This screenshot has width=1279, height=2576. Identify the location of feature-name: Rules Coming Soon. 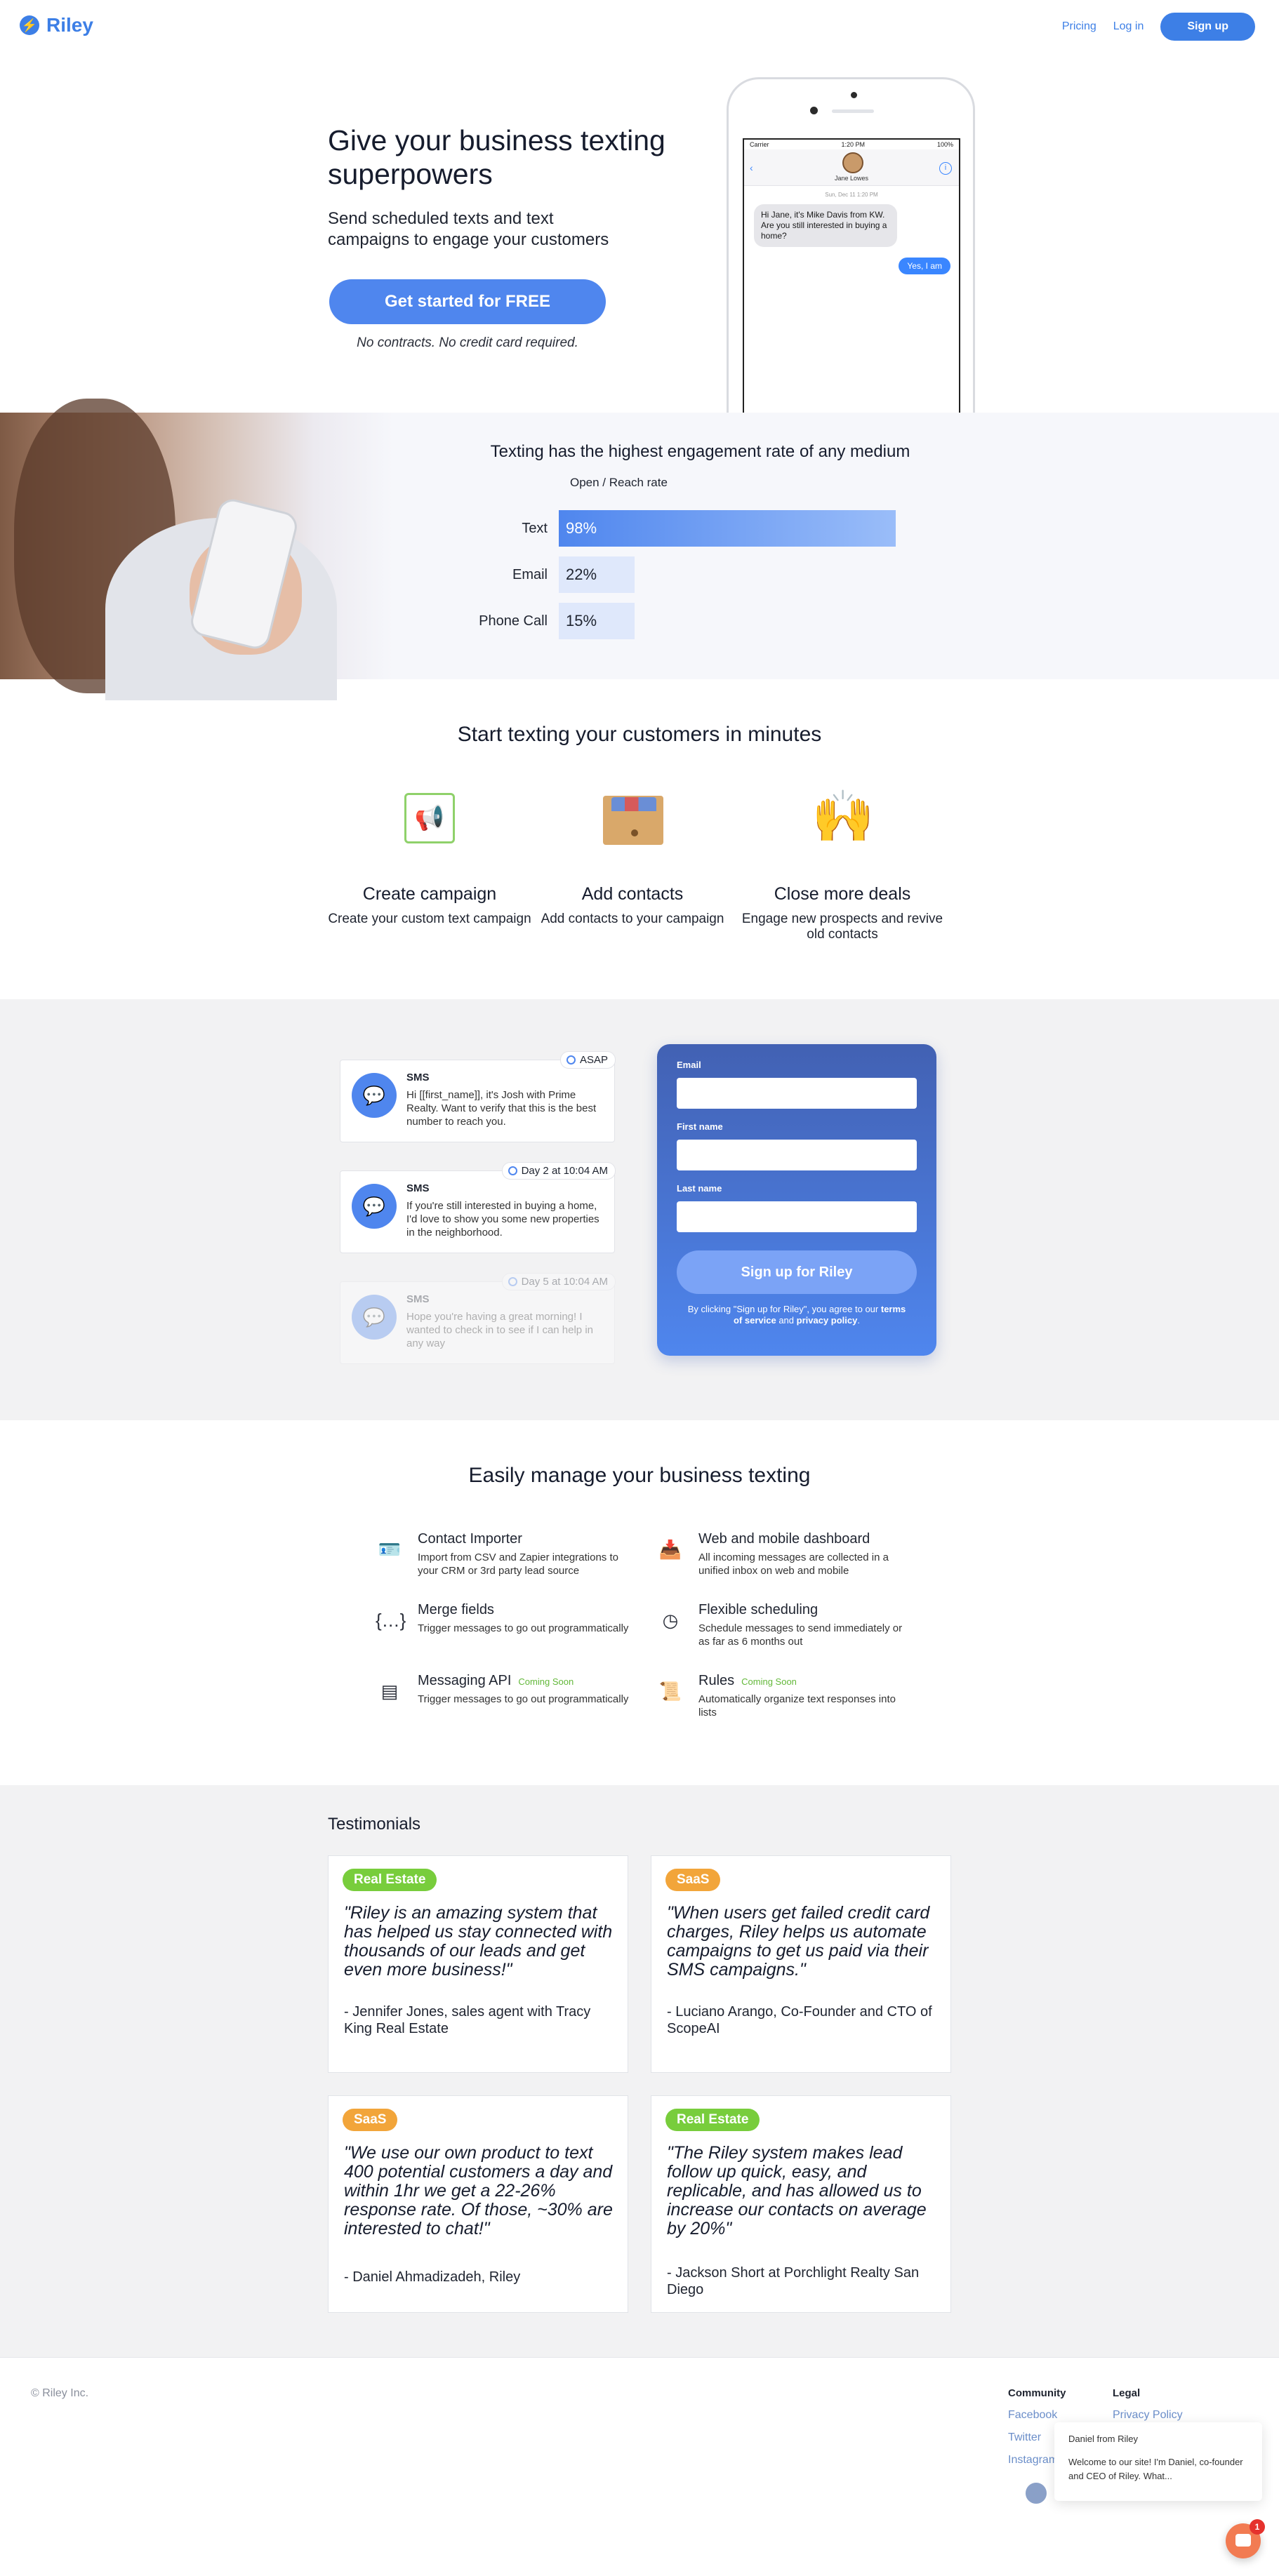
(747, 1681).